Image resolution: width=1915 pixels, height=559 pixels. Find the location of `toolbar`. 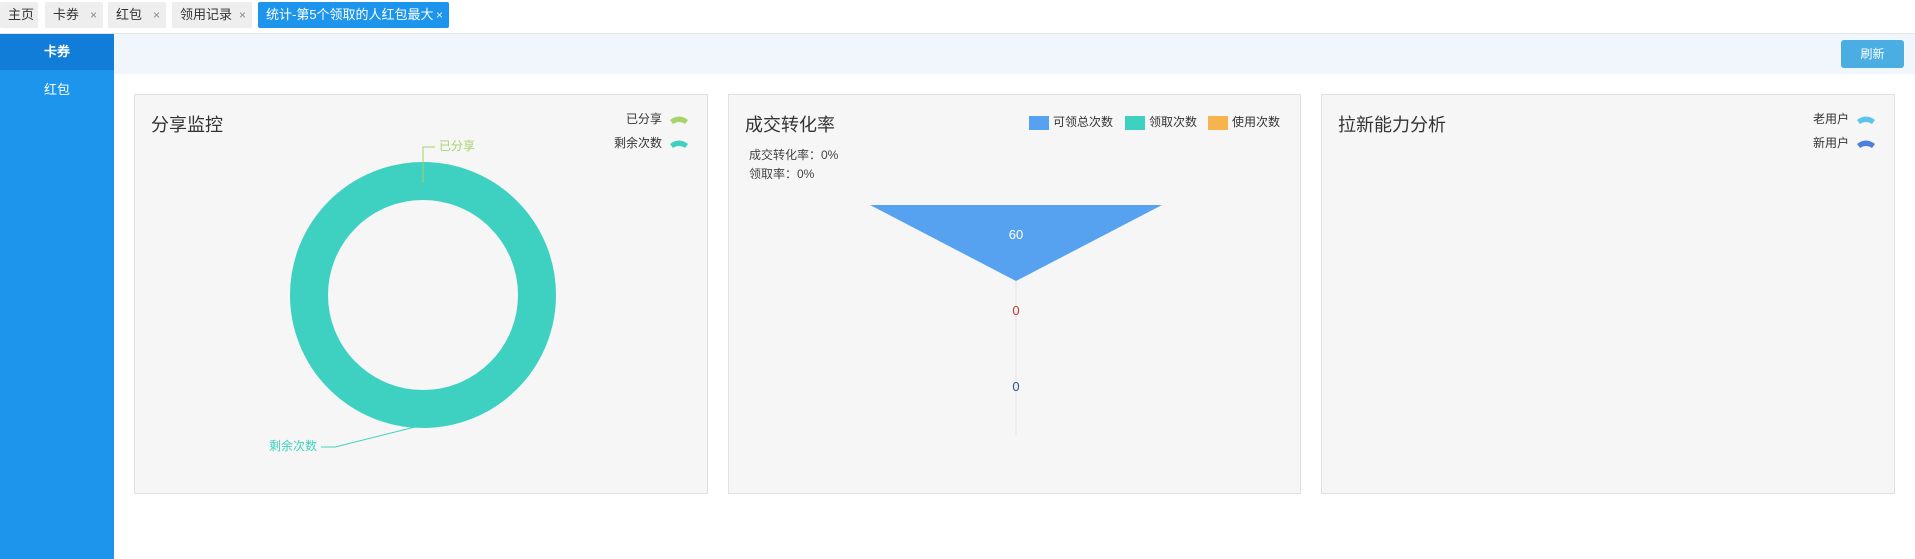

toolbar is located at coordinates (1014, 54).